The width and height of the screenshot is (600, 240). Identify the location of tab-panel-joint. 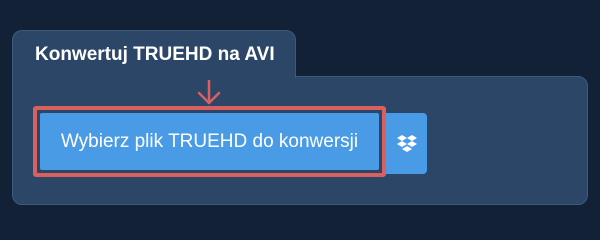
(154, 77).